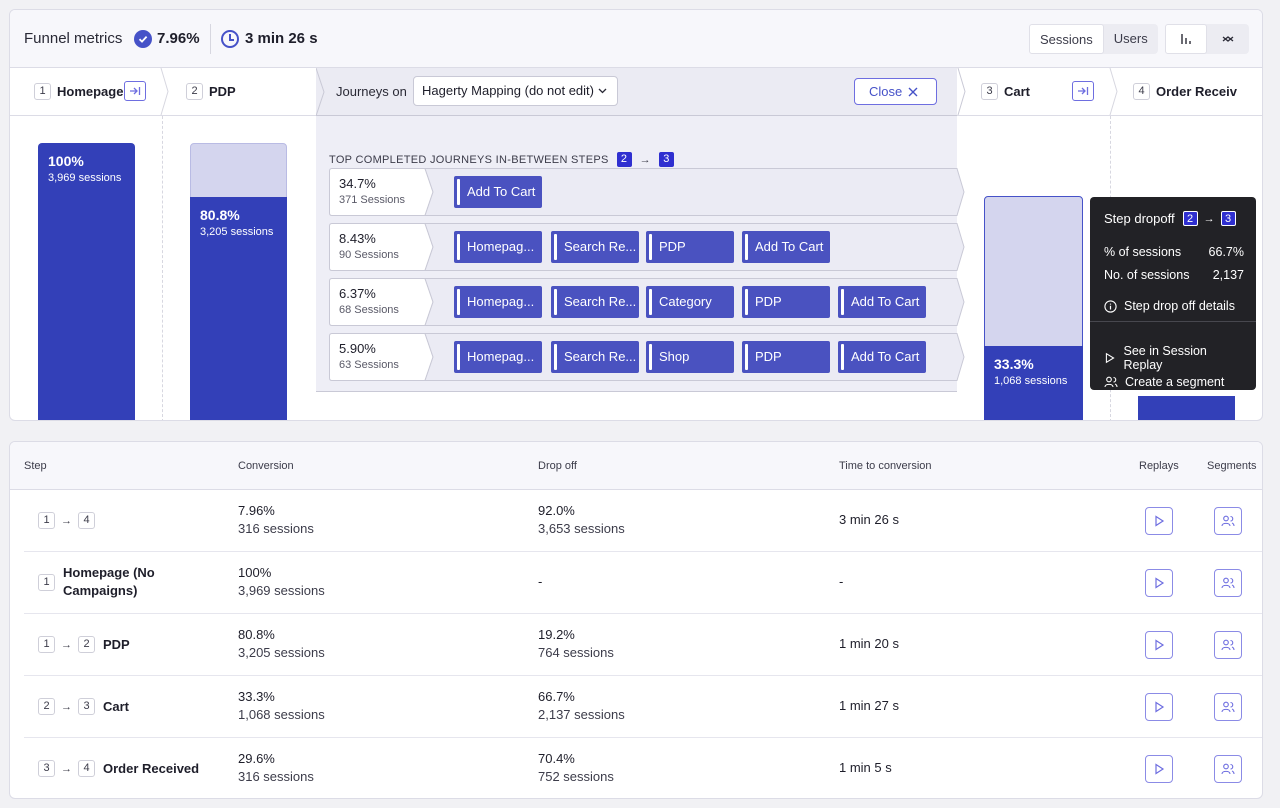 This screenshot has height=808, width=1280. Describe the element at coordinates (281, 581) in the screenshot. I see `conversion-cell: 100% 3,969 sessions` at that location.